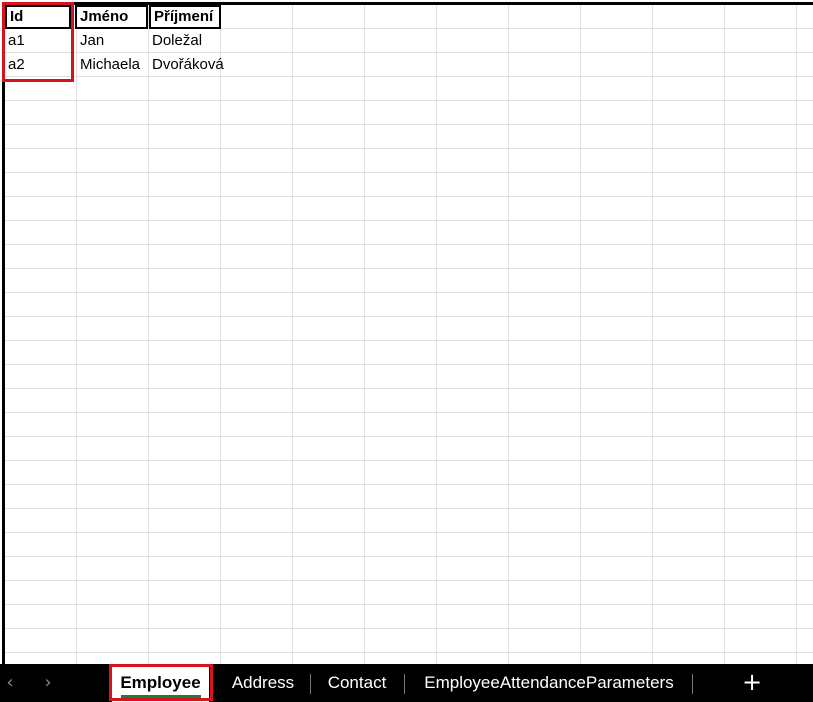 This screenshot has height=702, width=813. Describe the element at coordinates (48, 683) in the screenshot. I see `next-sheet-icon: ›` at that location.